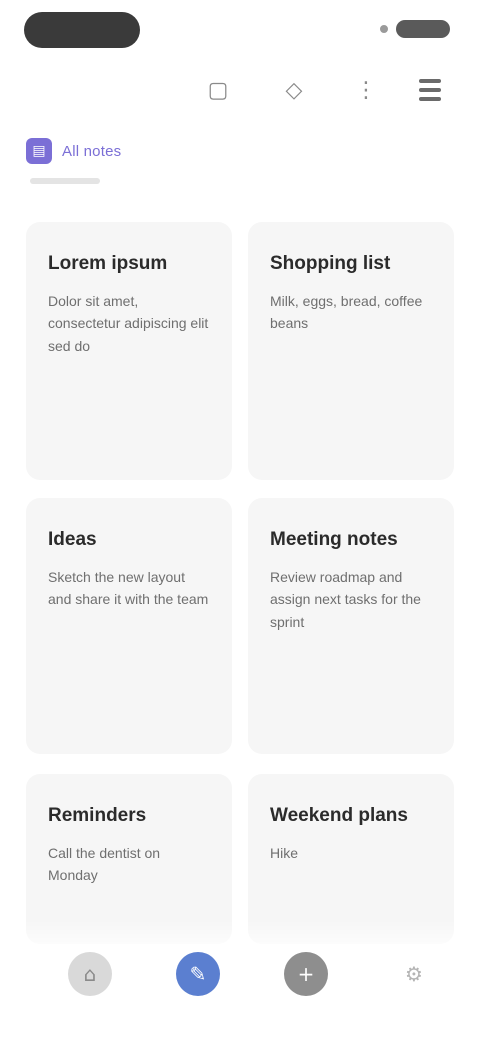 This screenshot has width=480, height=1040. What do you see at coordinates (306, 974) in the screenshot?
I see `add-icon: +` at bounding box center [306, 974].